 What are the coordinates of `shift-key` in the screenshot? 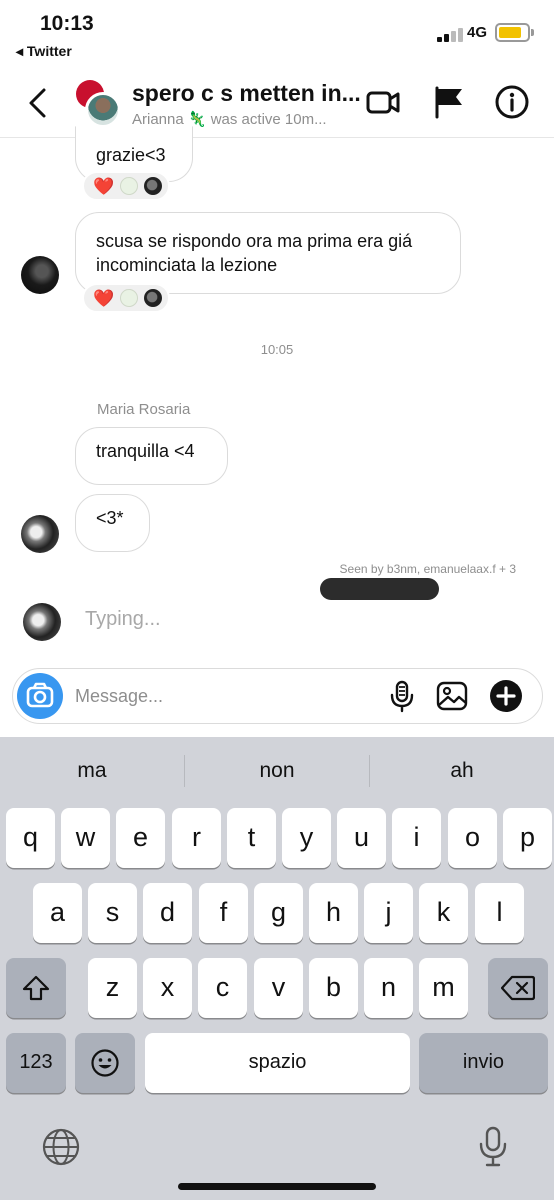 It's located at (36, 988).